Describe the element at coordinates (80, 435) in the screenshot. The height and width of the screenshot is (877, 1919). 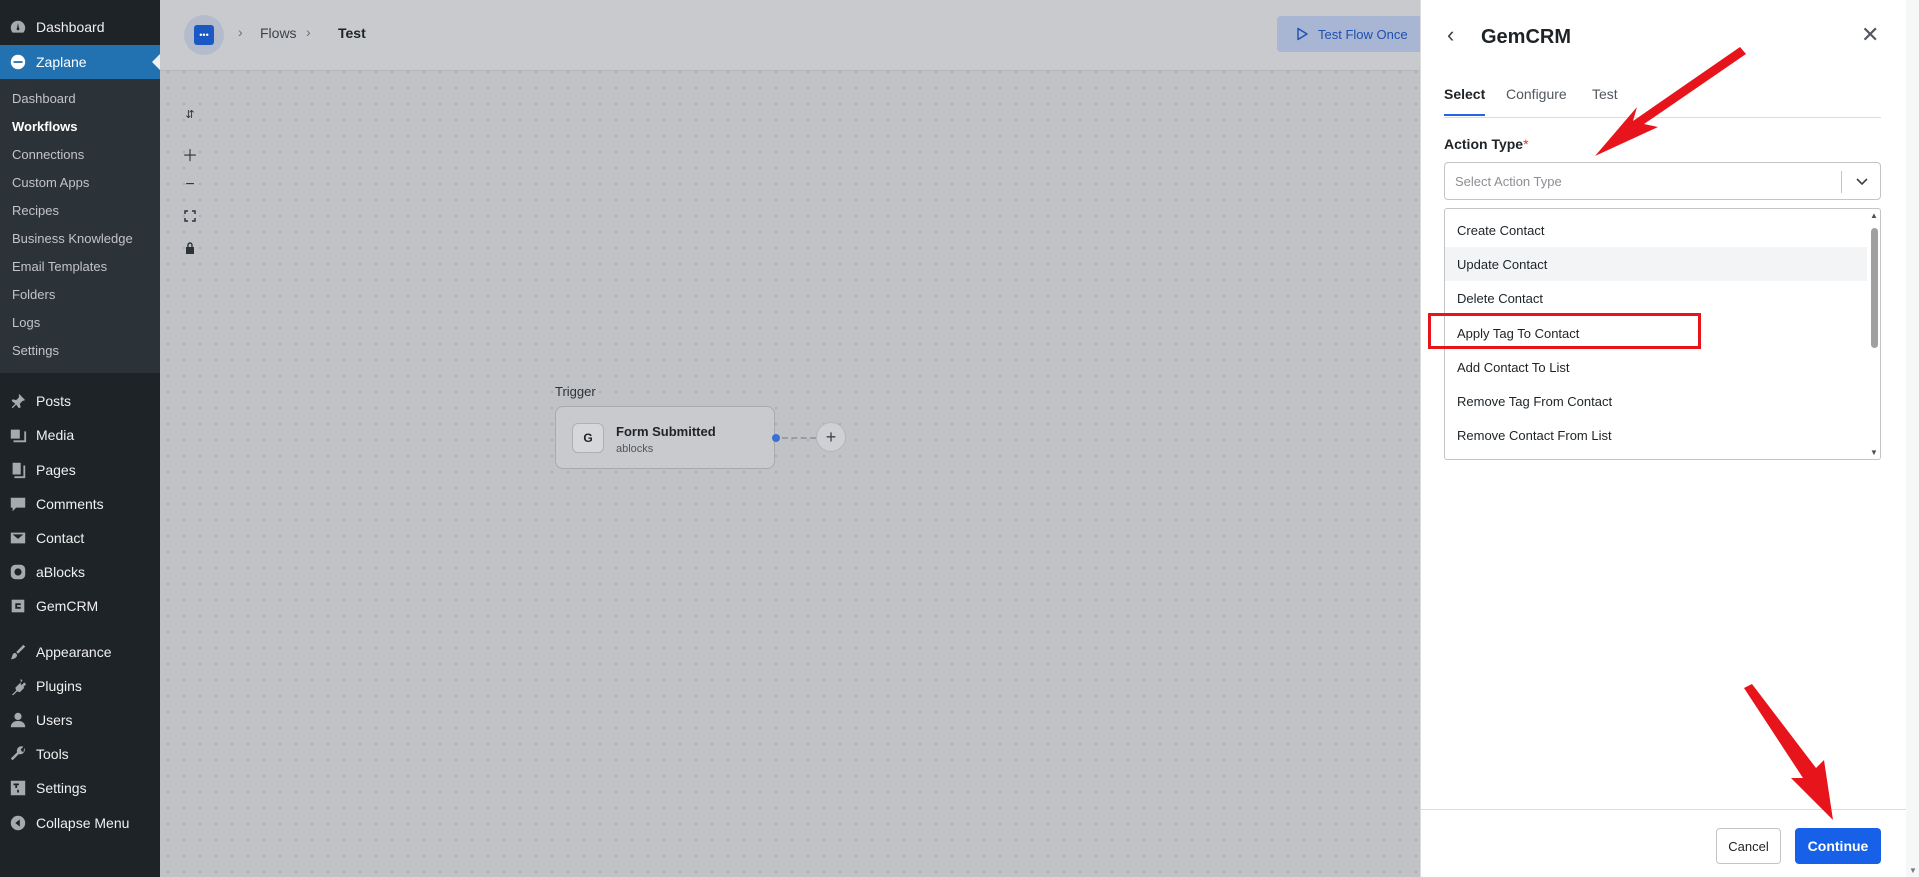
I see `wp-menu-media: Media` at that location.